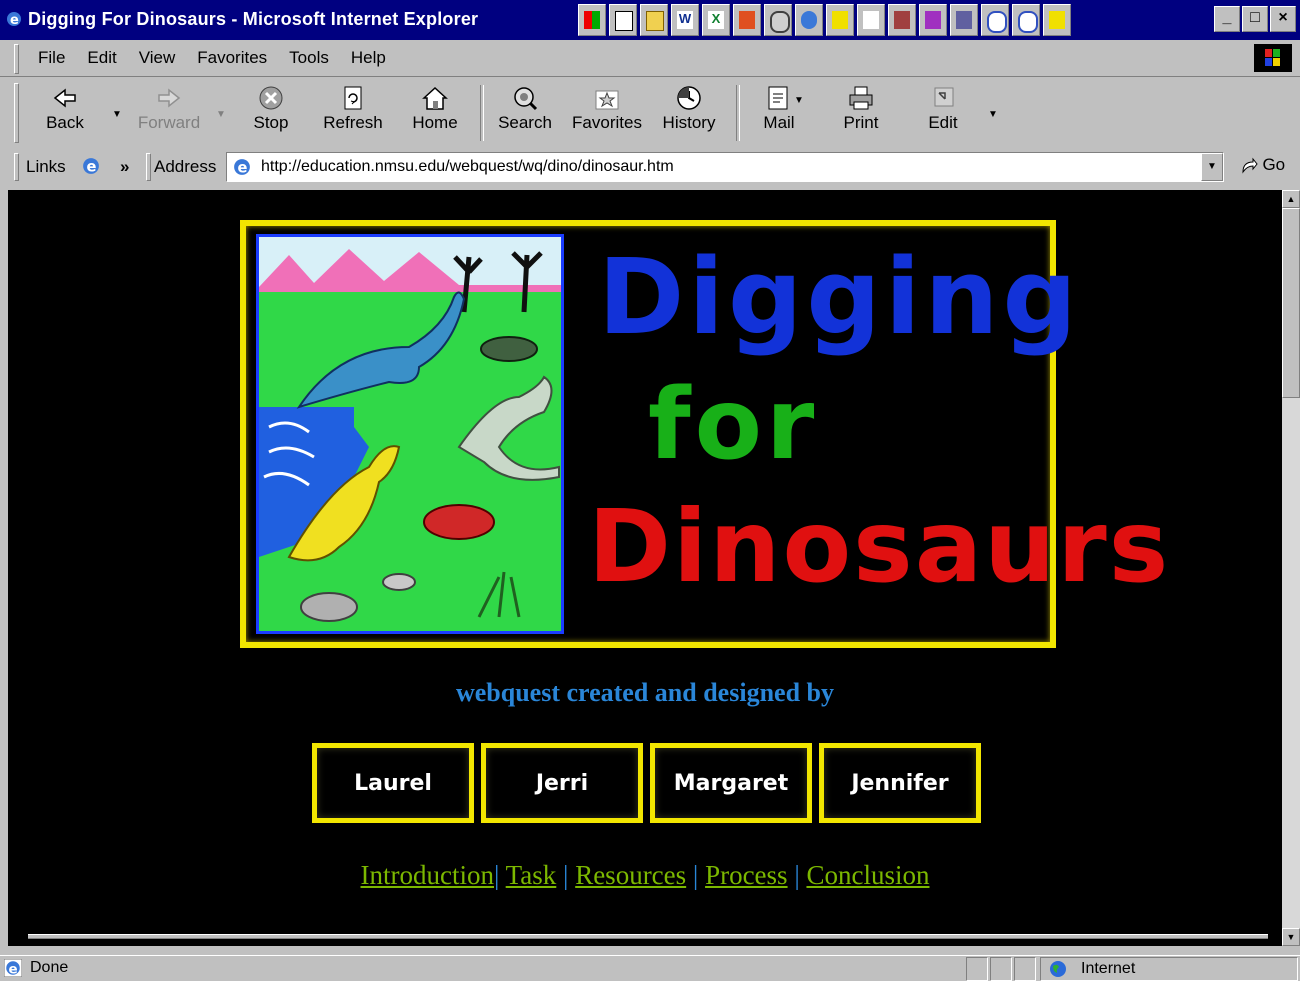  Describe the element at coordinates (1026, 20) in the screenshot. I see `help-2-icon` at that location.